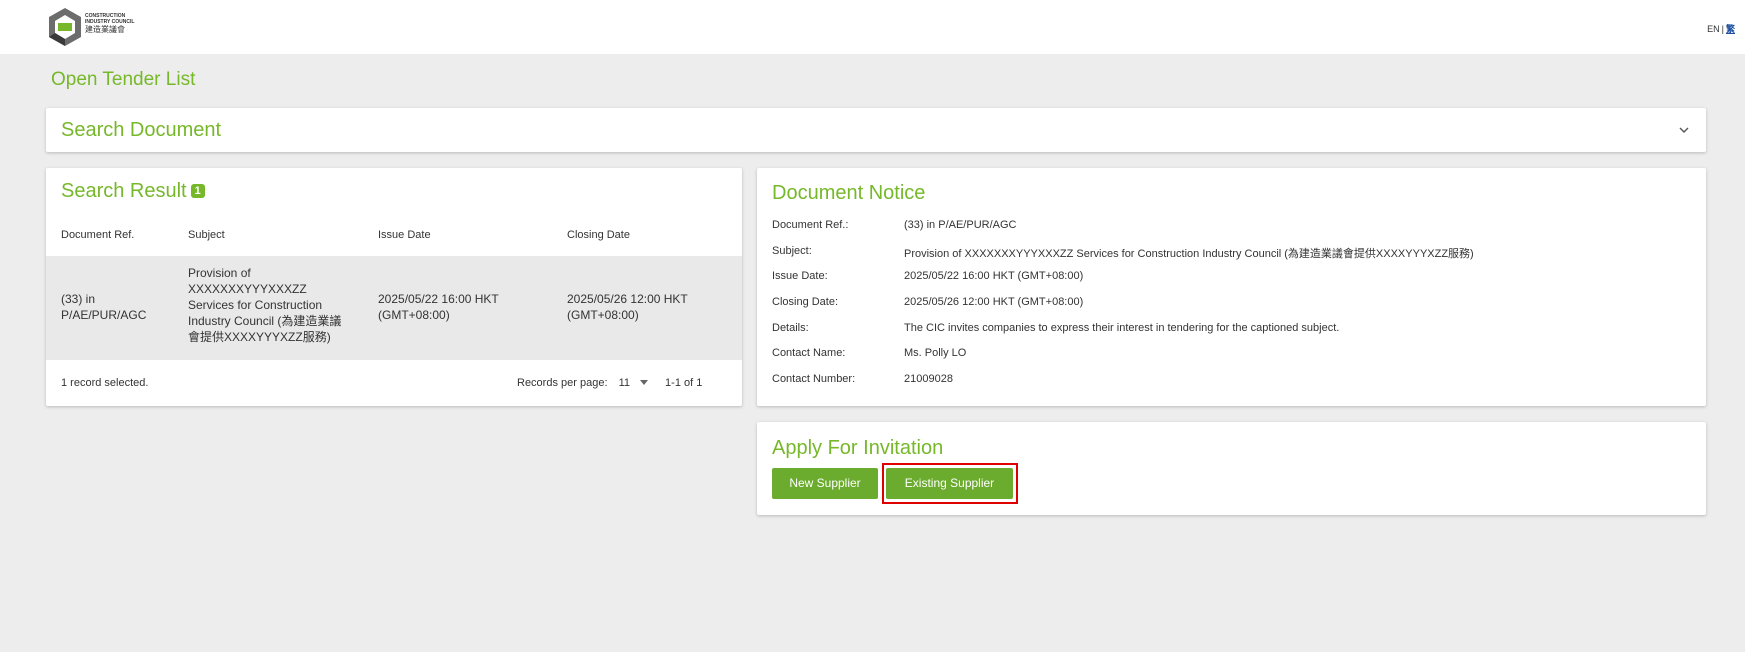  Describe the element at coordinates (872, 27) in the screenshot. I see `top-bar: CONSTRUCTION INDUSTRY COUNCIL 建造業議會 EN | 繁` at that location.